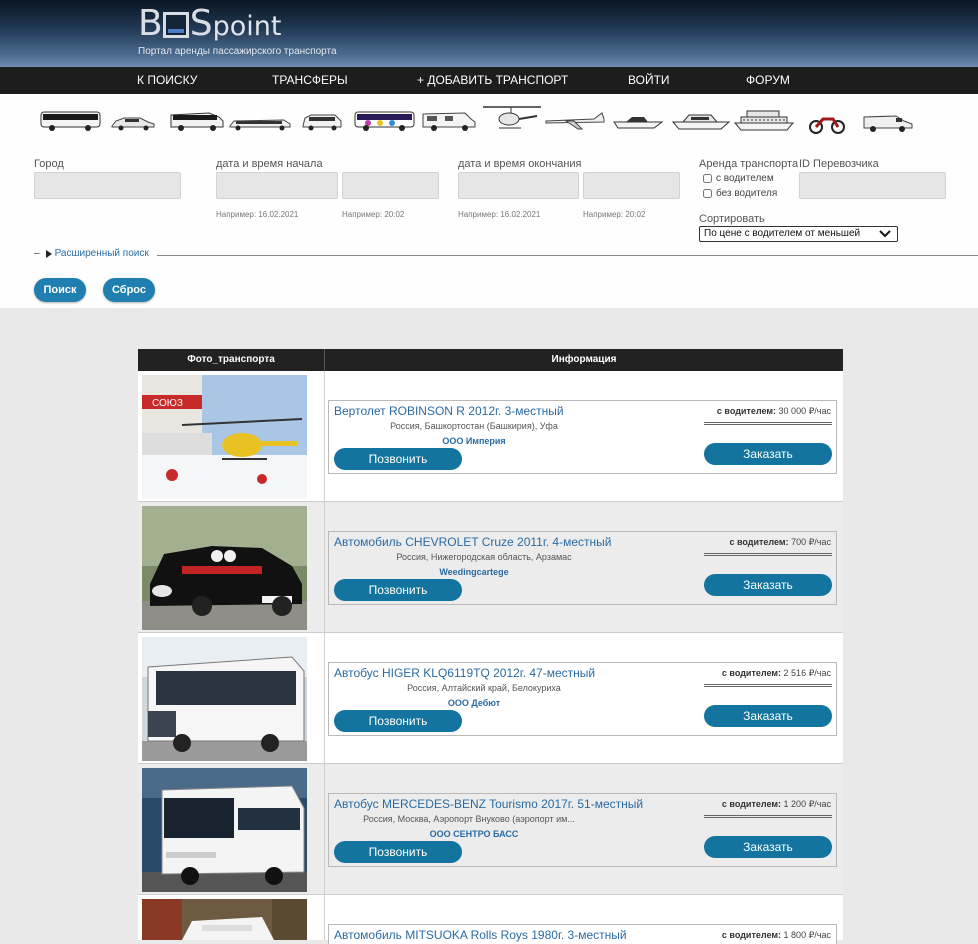 The image size is (978, 944). I want to click on start-time-input, so click(390, 185).